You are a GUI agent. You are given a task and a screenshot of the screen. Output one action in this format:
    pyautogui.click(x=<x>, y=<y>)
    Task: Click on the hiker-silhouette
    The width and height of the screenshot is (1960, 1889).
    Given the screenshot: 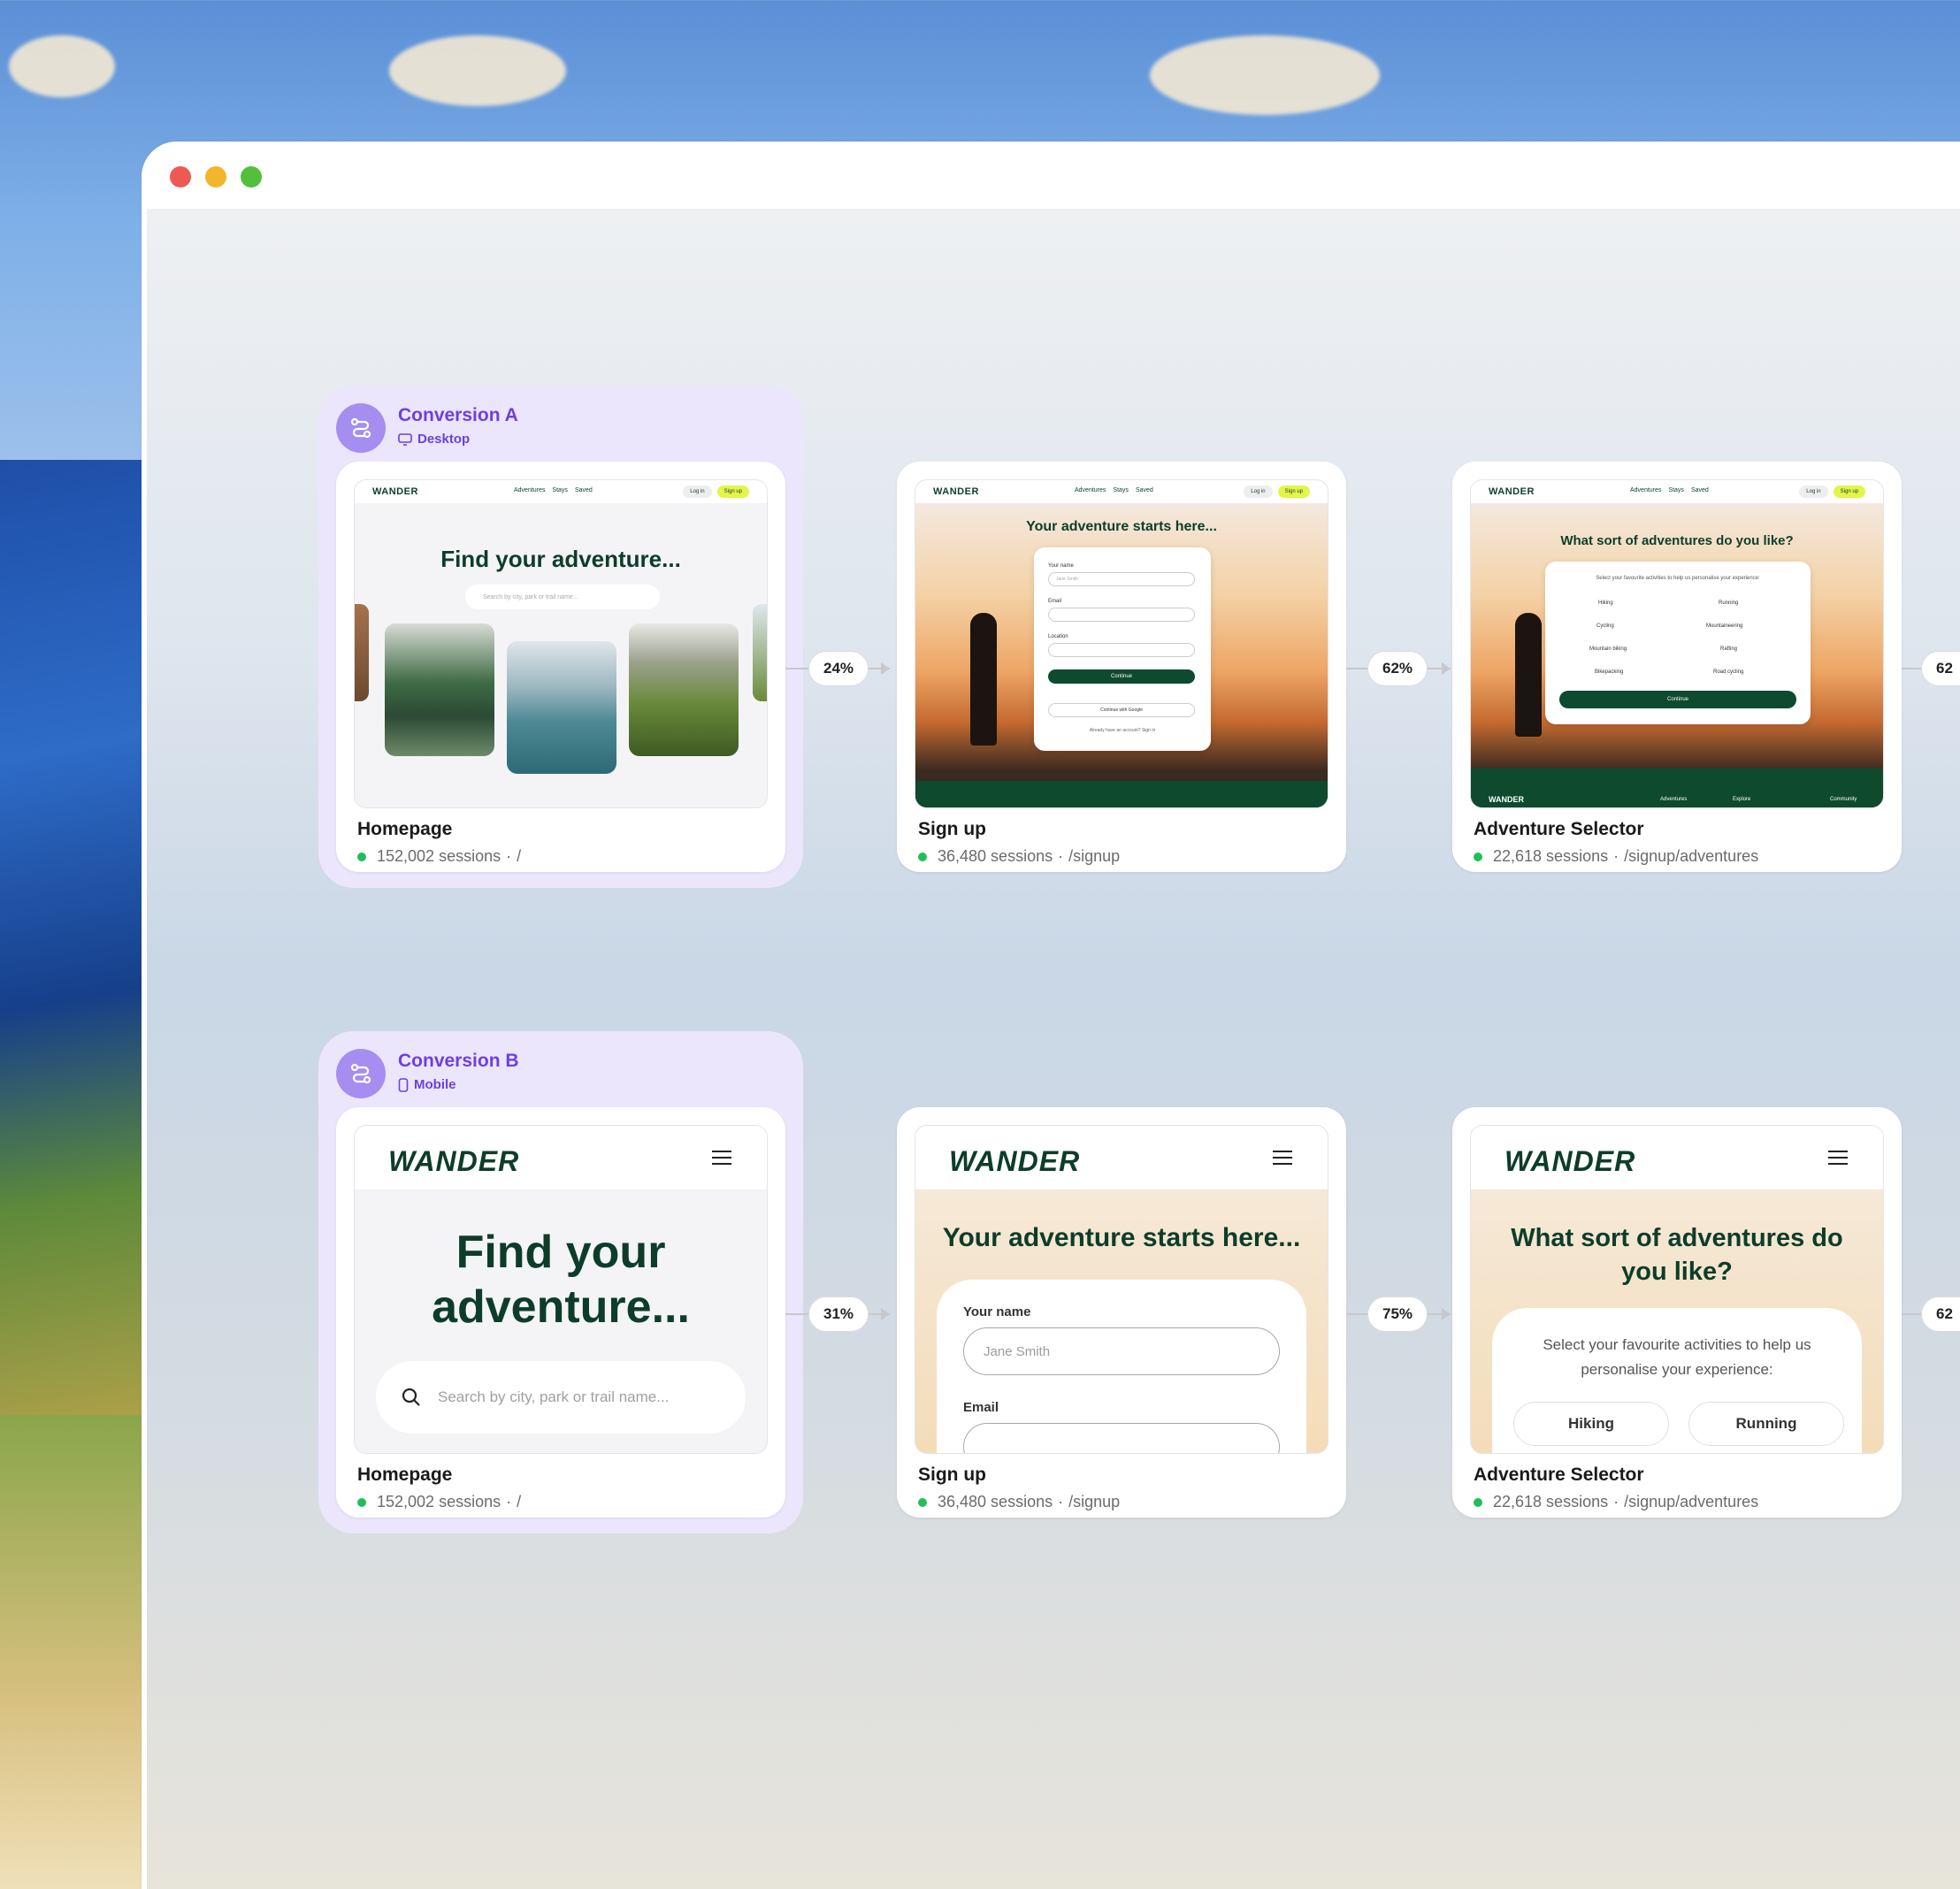 What is the action you would take?
    pyautogui.click(x=983, y=679)
    